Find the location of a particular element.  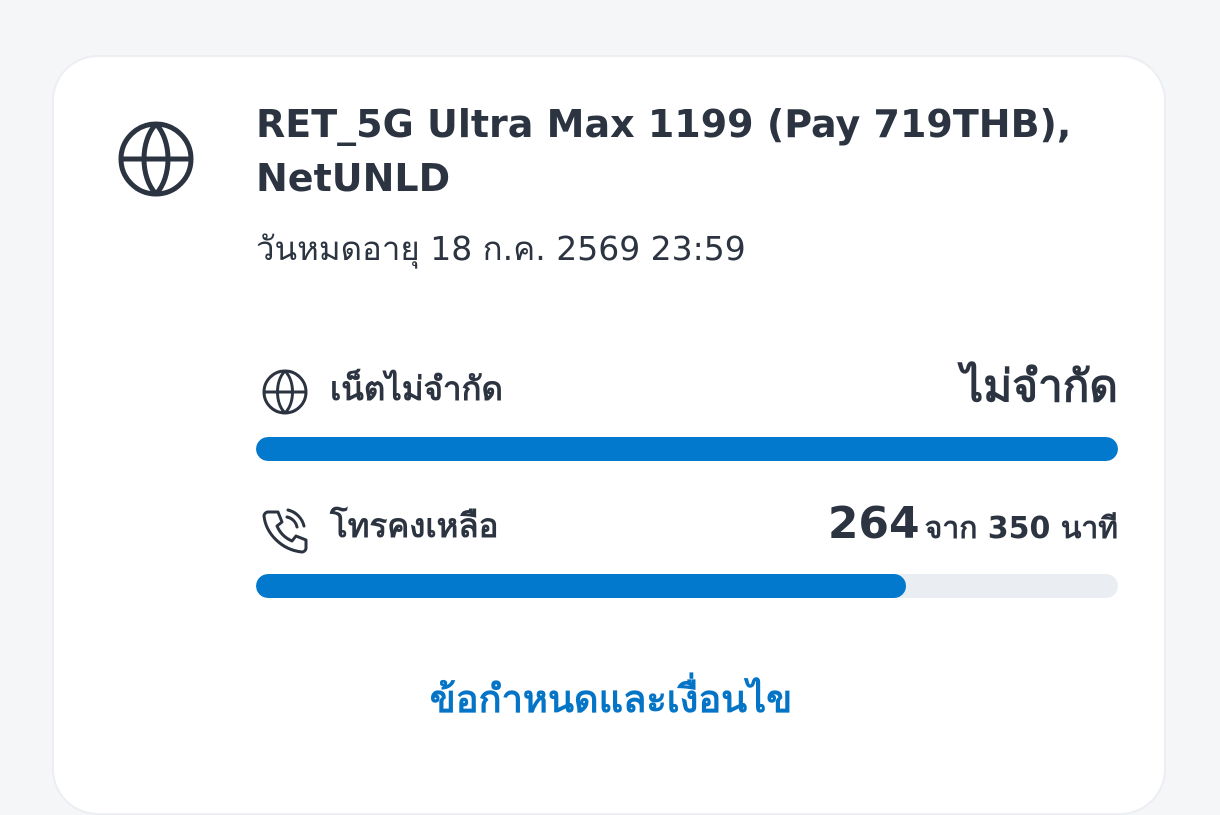

voice-usage-row: โทรคงเหลือ 264 จาก 350 นาที is located at coordinates (687, 524).